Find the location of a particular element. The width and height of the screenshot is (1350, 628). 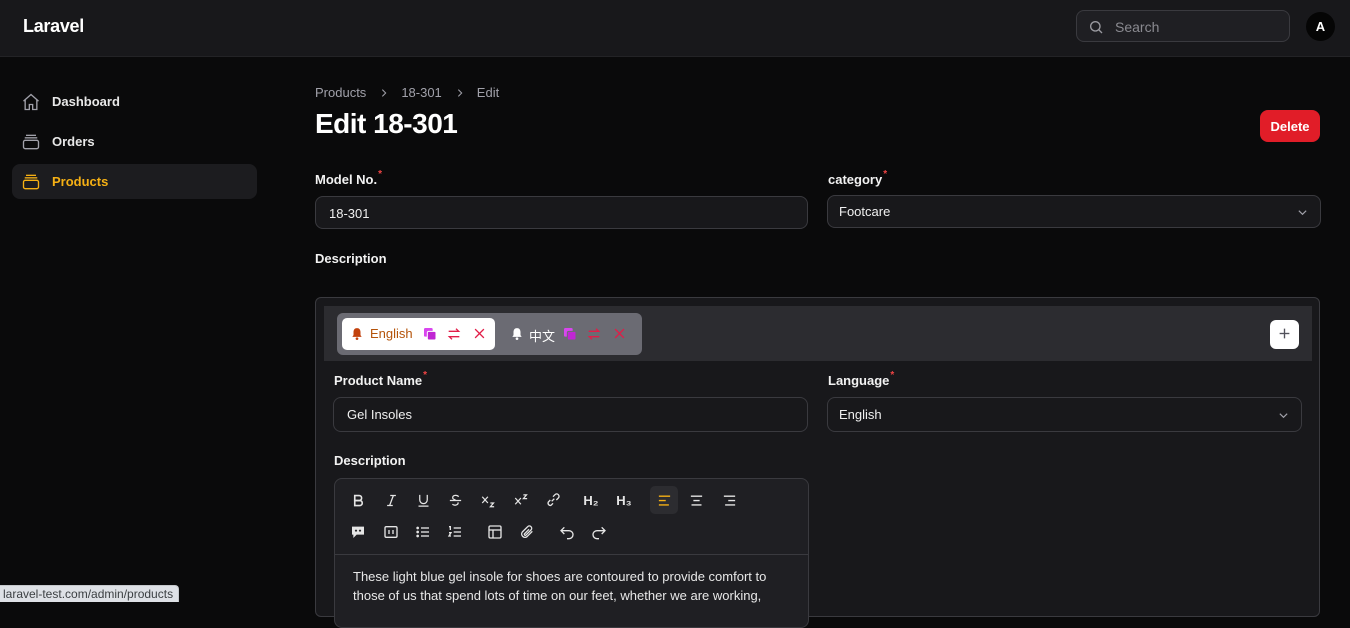

model-no-field is located at coordinates (561, 213).